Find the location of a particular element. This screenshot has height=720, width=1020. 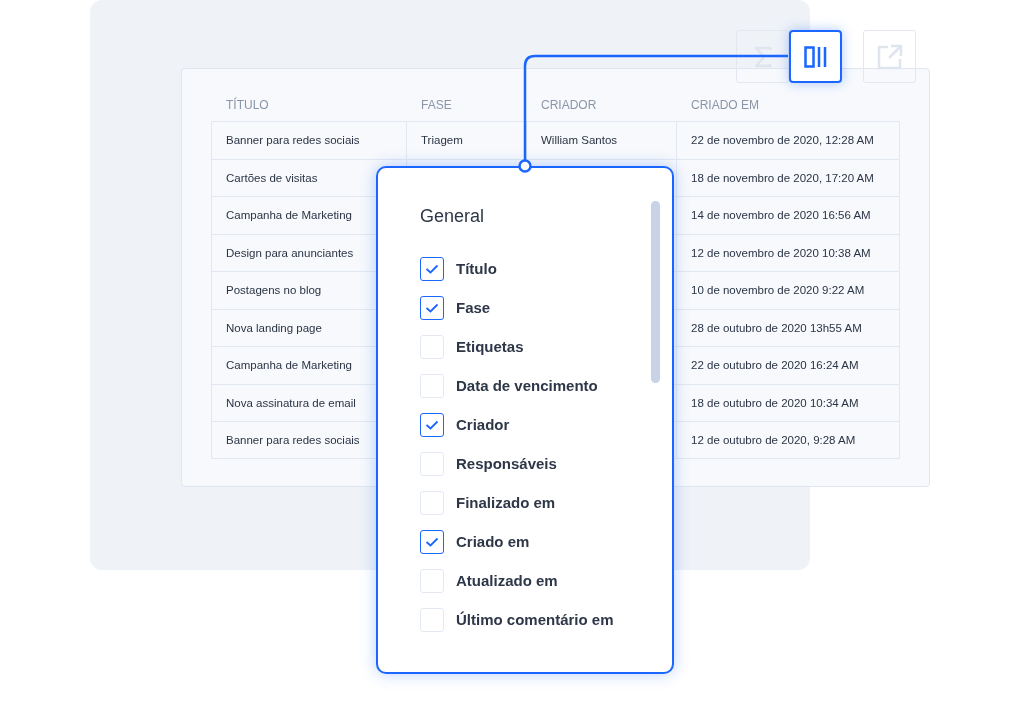

option-label: Responsáveis is located at coordinates (506, 463).